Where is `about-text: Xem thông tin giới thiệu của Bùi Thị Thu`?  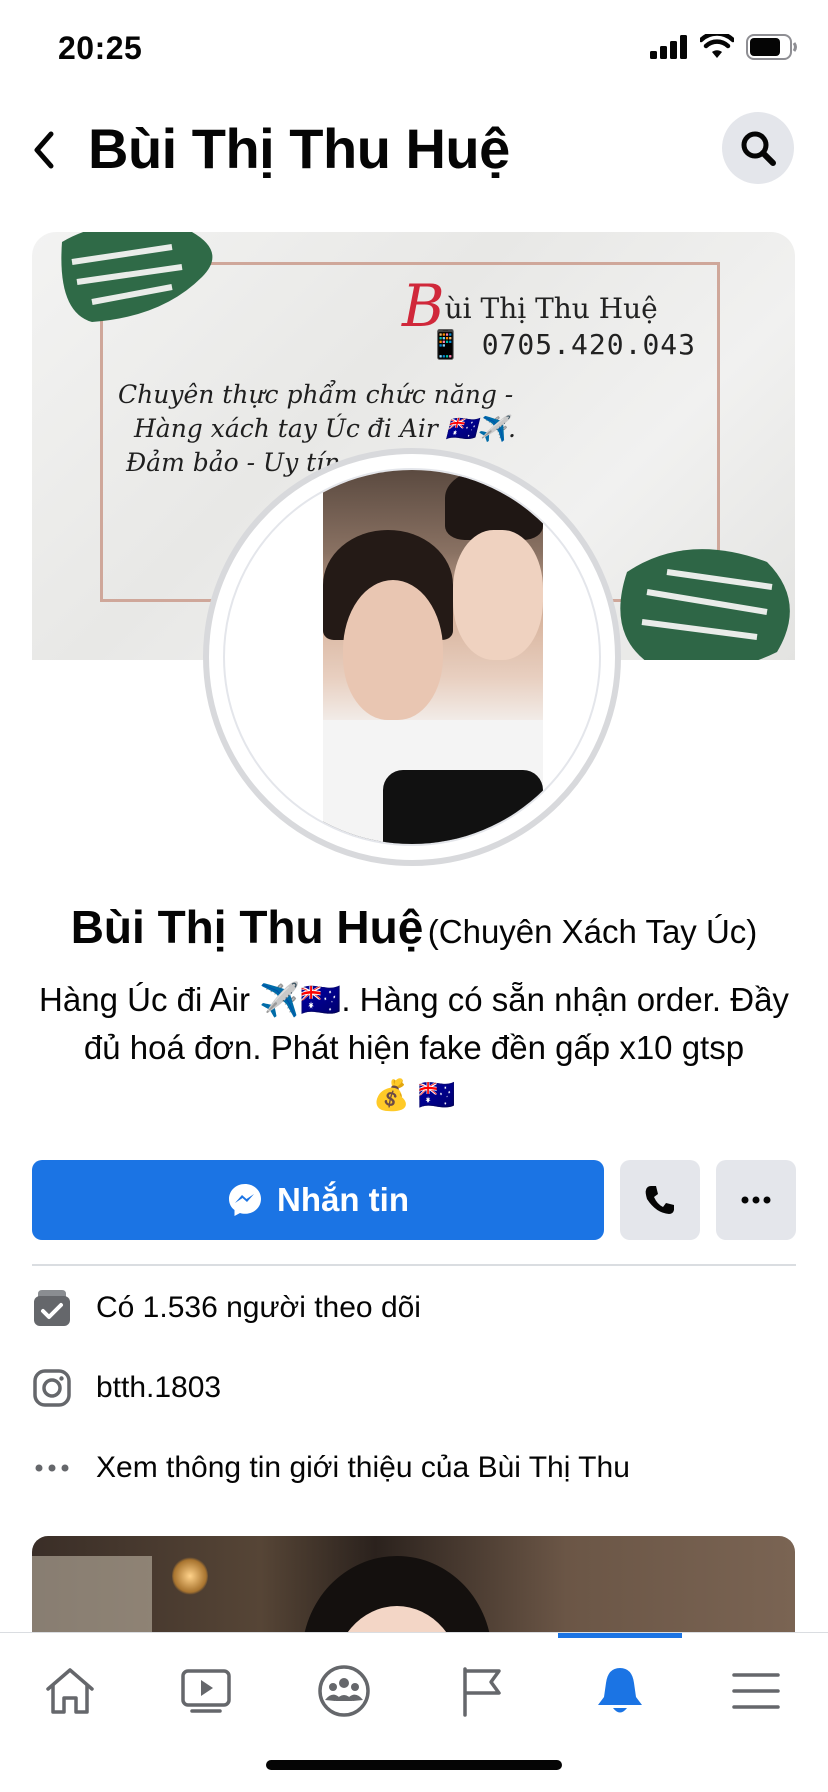
about-text: Xem thông tin giới thiệu của Bùi Thị Thu is located at coordinates (363, 1467).